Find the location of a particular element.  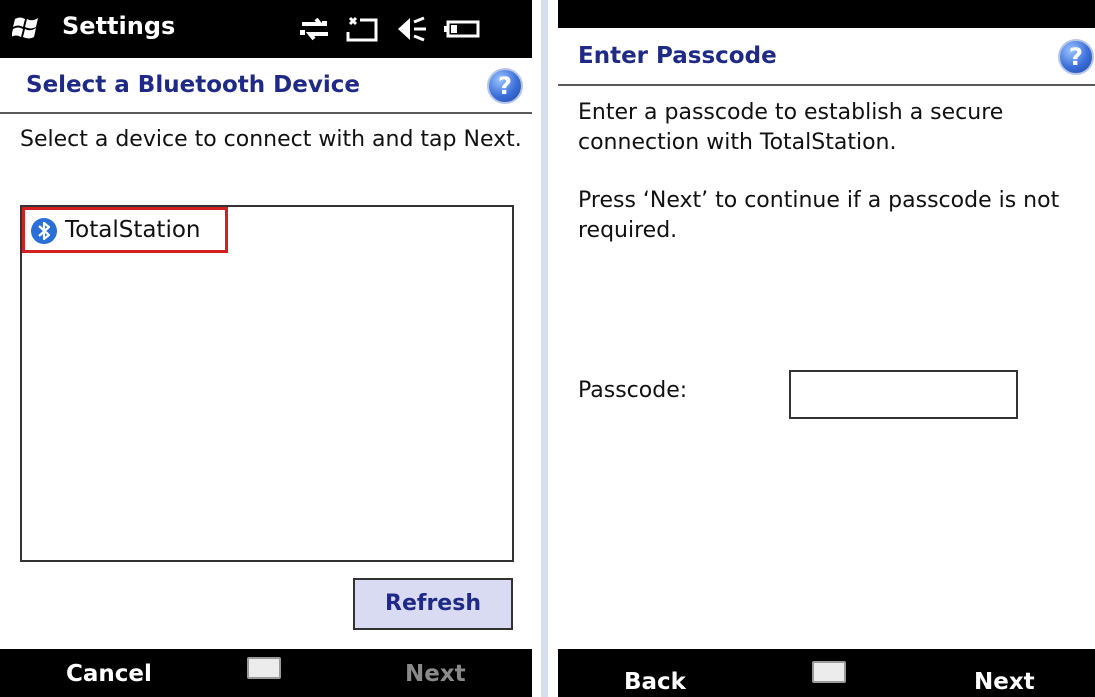

device-label: TotalStation is located at coordinates (133, 230).